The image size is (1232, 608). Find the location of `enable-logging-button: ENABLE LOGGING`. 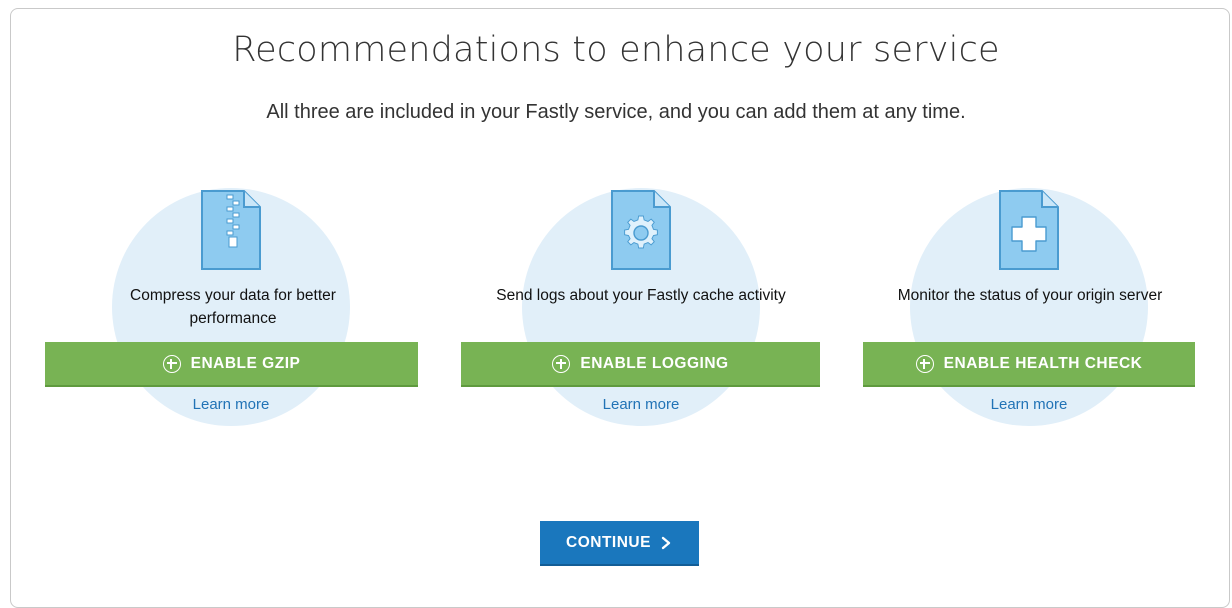

enable-logging-button: ENABLE LOGGING is located at coordinates (640, 364).